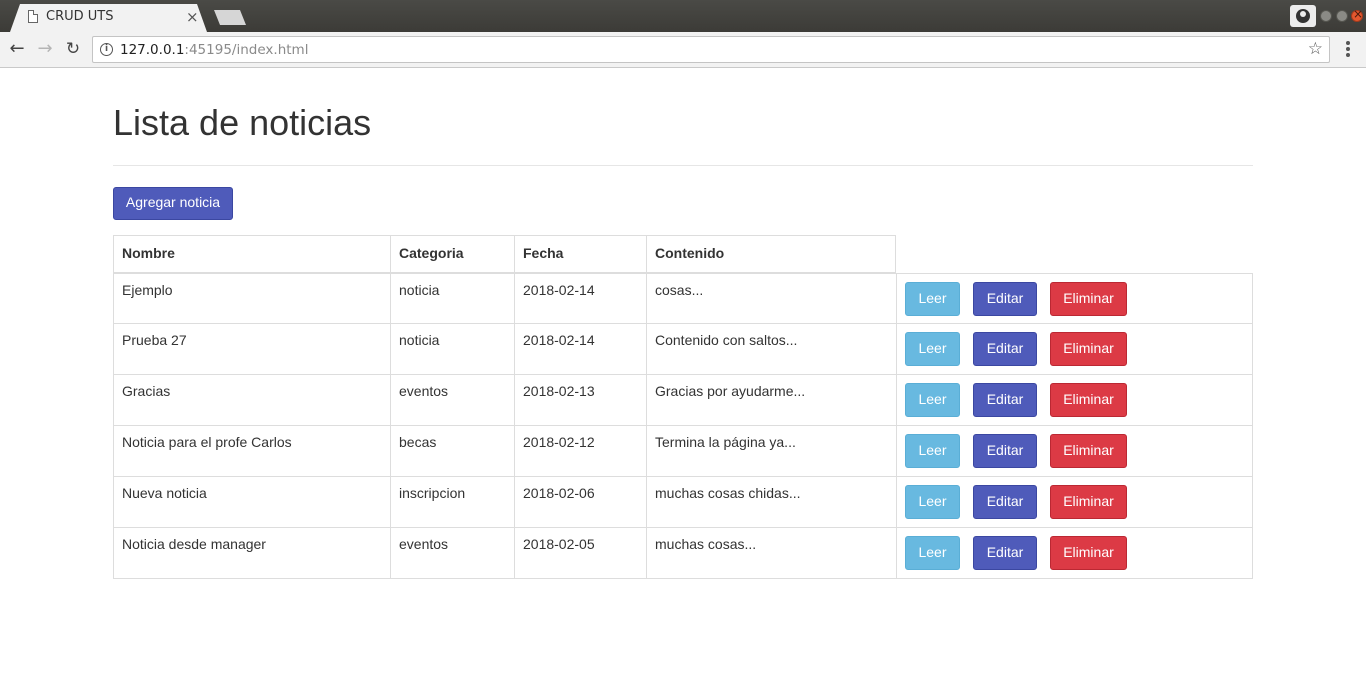  Describe the element at coordinates (581, 553) in the screenshot. I see `cell-fecha: 2018-02-05` at that location.